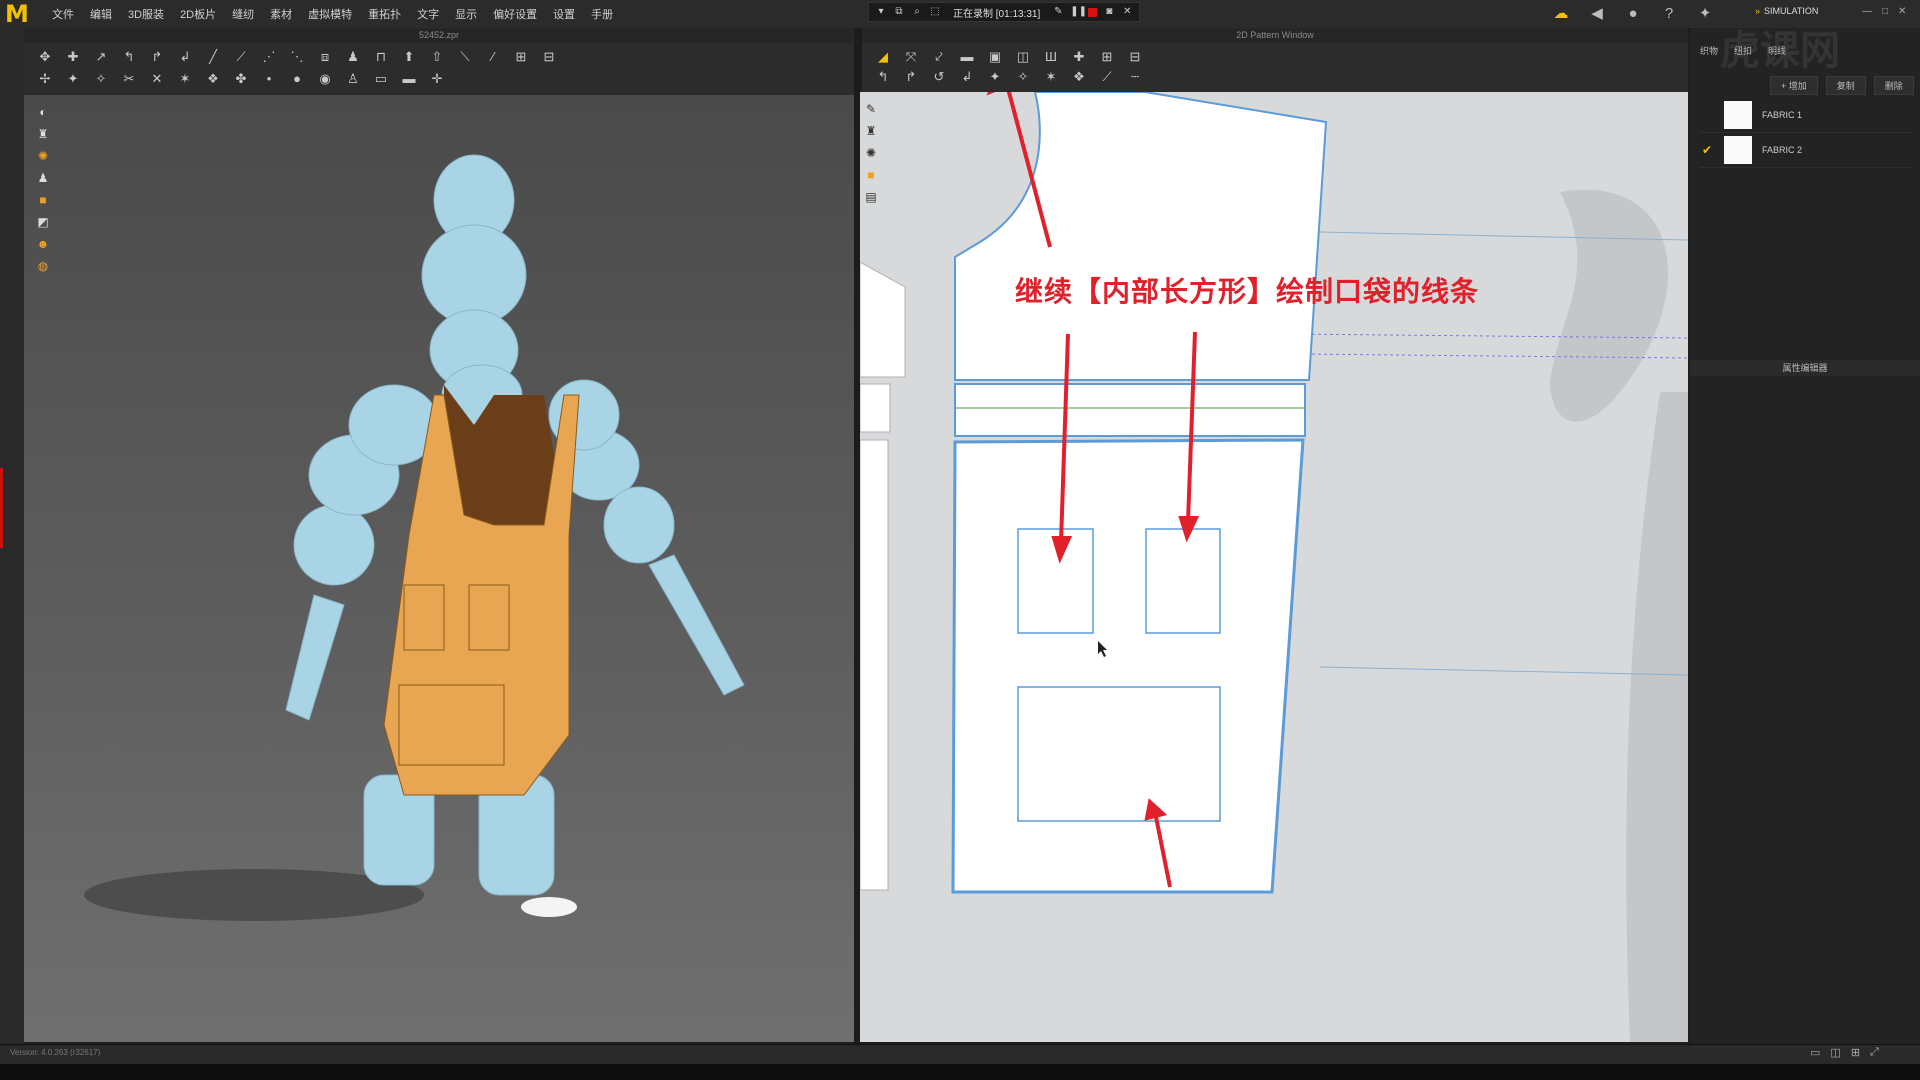  What do you see at coordinates (1093, 12) in the screenshot?
I see `stop-record-icon` at bounding box center [1093, 12].